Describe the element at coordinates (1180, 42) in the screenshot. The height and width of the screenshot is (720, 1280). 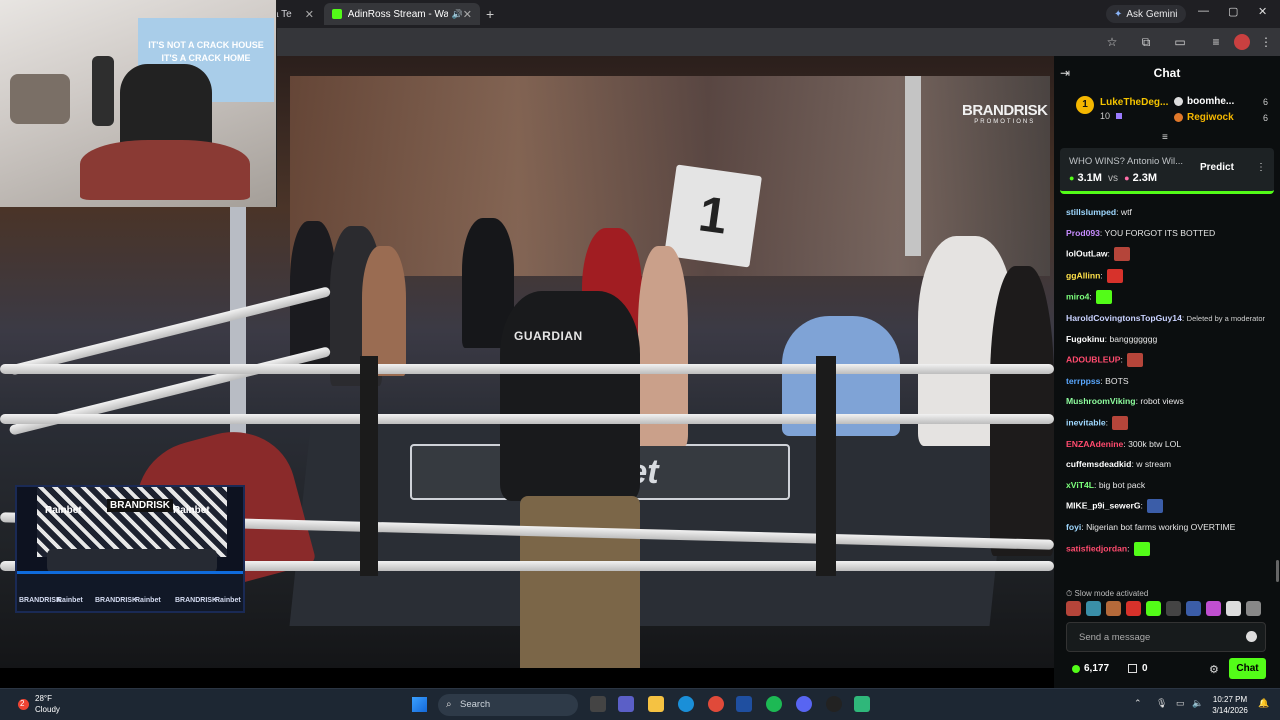
I see `cast-icon: ▭` at that location.